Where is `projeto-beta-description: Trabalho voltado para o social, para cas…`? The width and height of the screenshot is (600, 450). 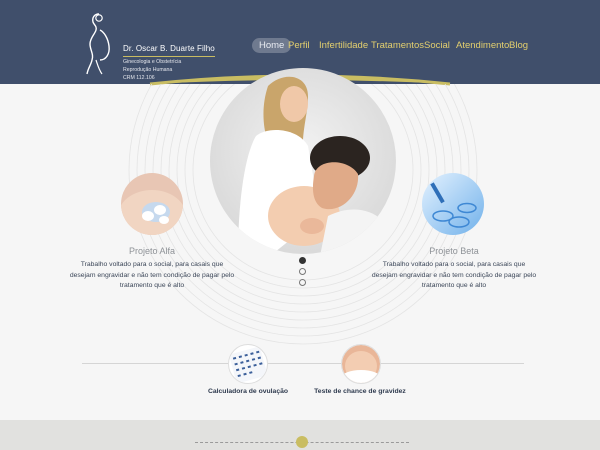 projeto-beta-description: Trabalho voltado para o social, para cas… is located at coordinates (454, 275).